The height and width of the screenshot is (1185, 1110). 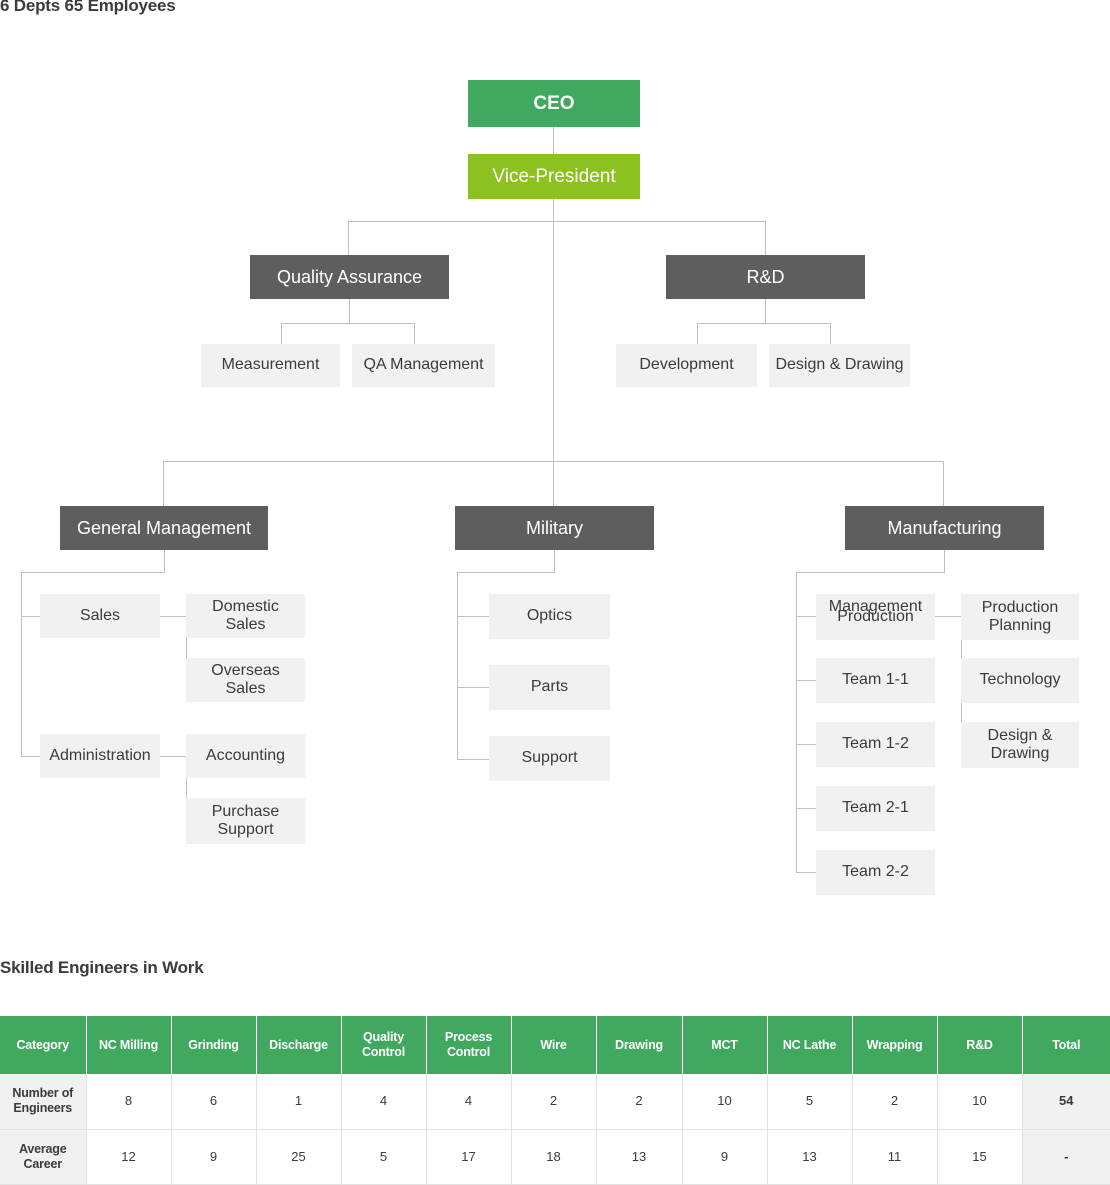 I want to click on connector-manufacturing-bus-top, so click(x=870, y=572).